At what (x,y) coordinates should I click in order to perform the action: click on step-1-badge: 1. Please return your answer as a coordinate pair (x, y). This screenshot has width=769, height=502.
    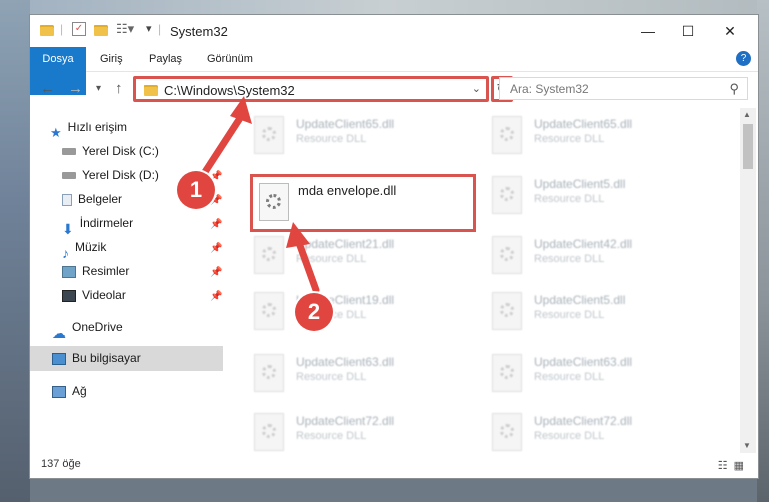
    Looking at the image, I should click on (196, 190).